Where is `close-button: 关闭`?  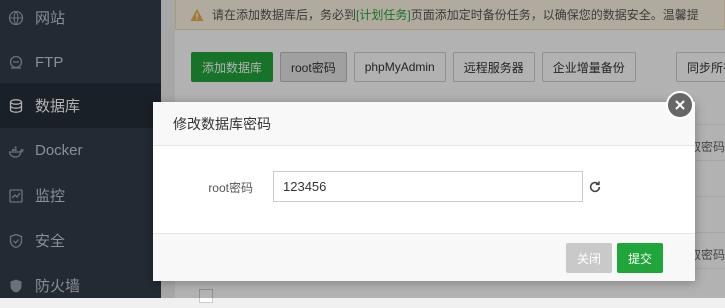
close-button: 关闭 is located at coordinates (589, 258).